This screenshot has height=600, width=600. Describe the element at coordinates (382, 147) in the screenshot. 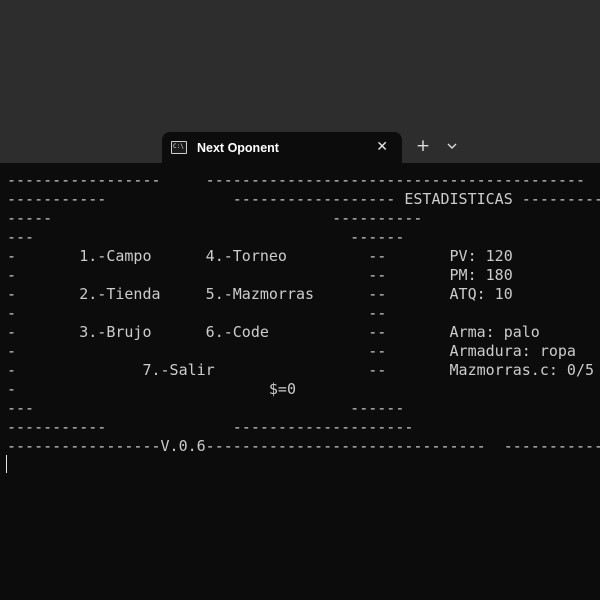

I see `close-icon: ✕` at that location.